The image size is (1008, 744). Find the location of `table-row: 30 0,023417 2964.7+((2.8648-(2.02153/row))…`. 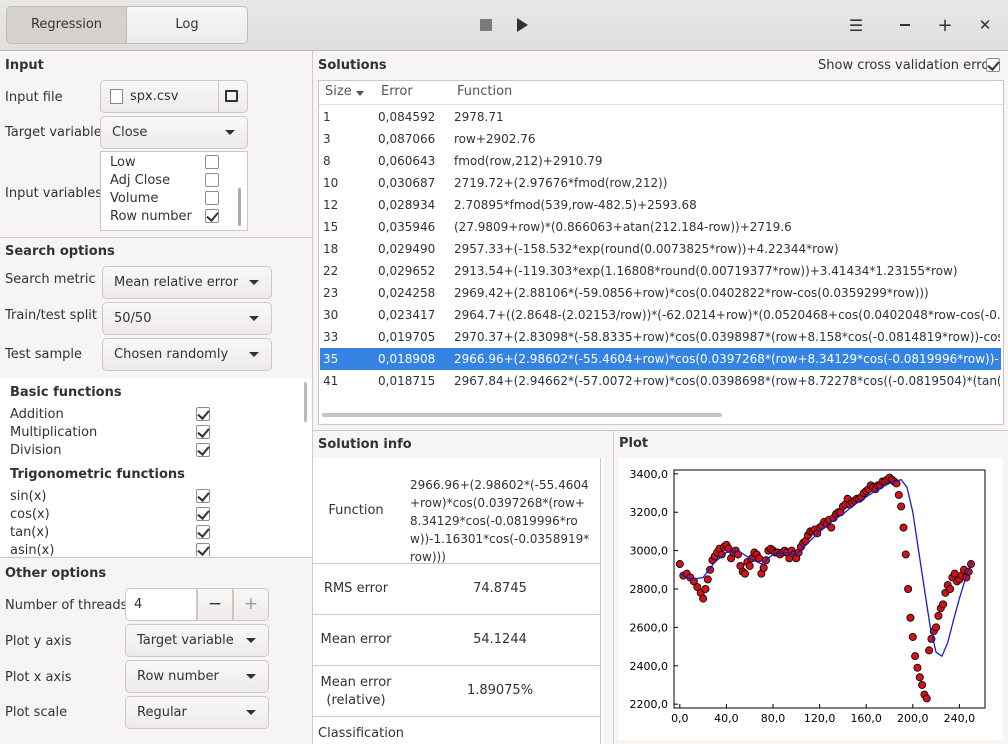

table-row: 30 0,023417 2964.7+((2.8648-(2.02153/row))… is located at coordinates (660, 315).